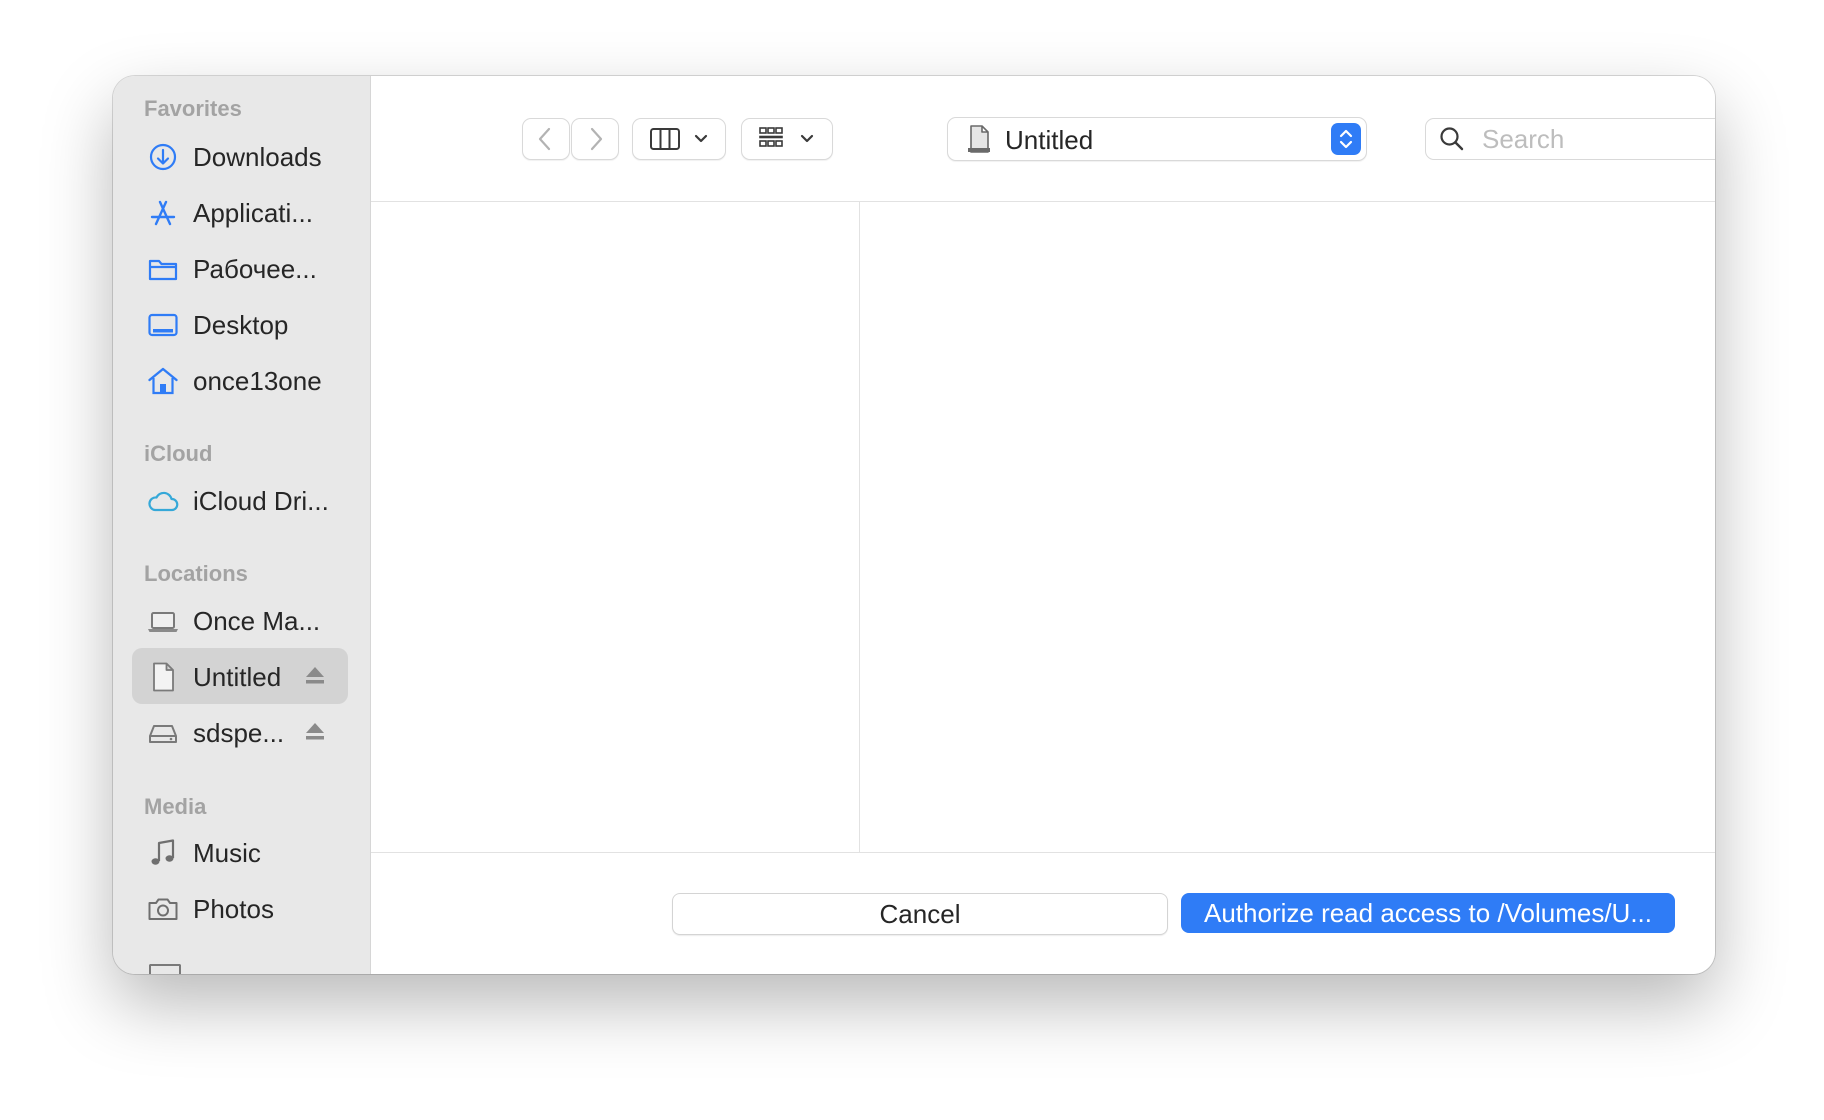  I want to click on grid-icon, so click(786, 137).